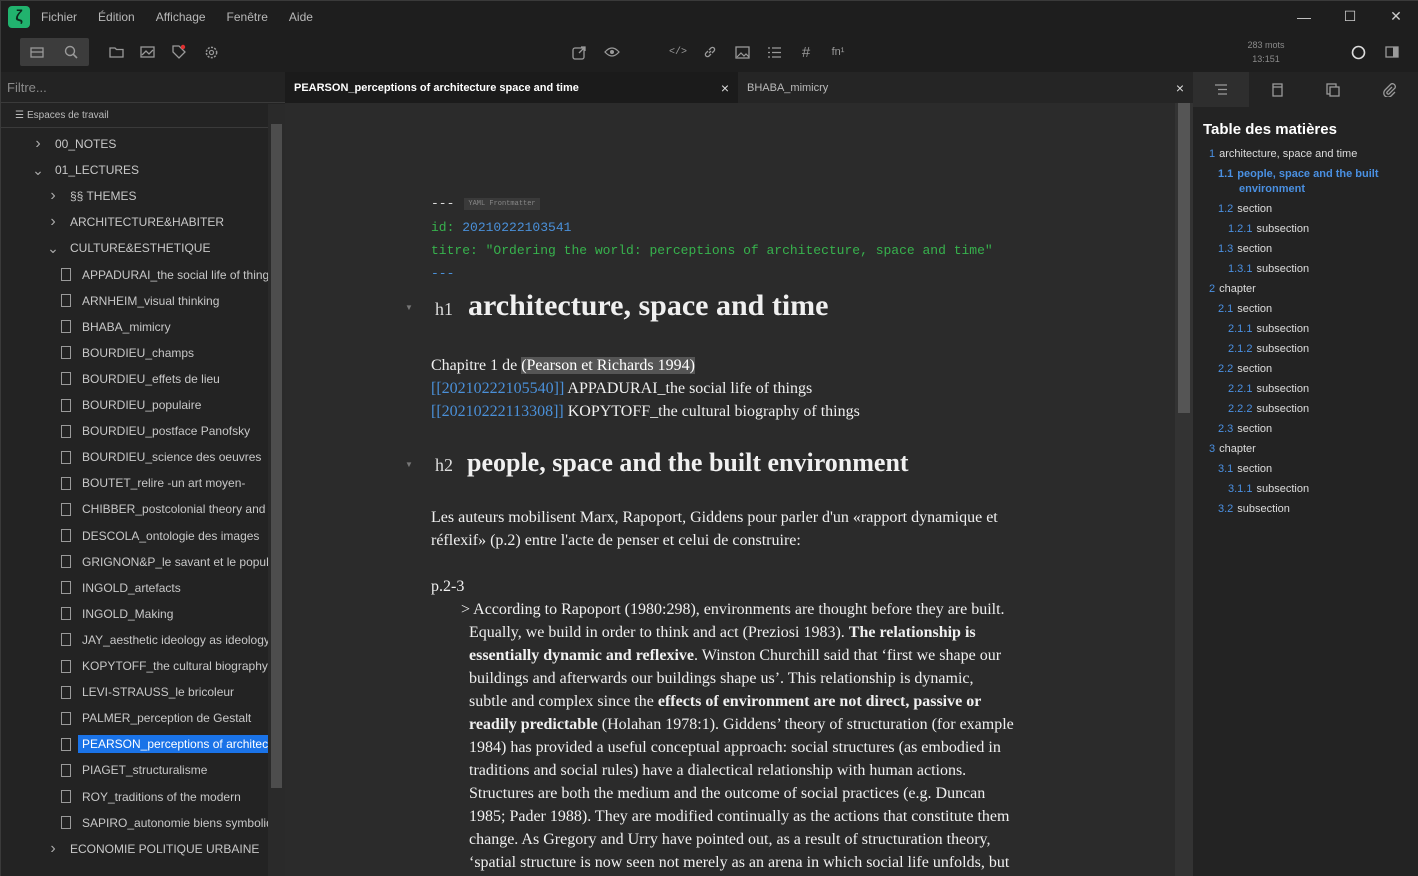  What do you see at coordinates (1226, 309) in the screenshot?
I see `toc-number: 2.1` at bounding box center [1226, 309].